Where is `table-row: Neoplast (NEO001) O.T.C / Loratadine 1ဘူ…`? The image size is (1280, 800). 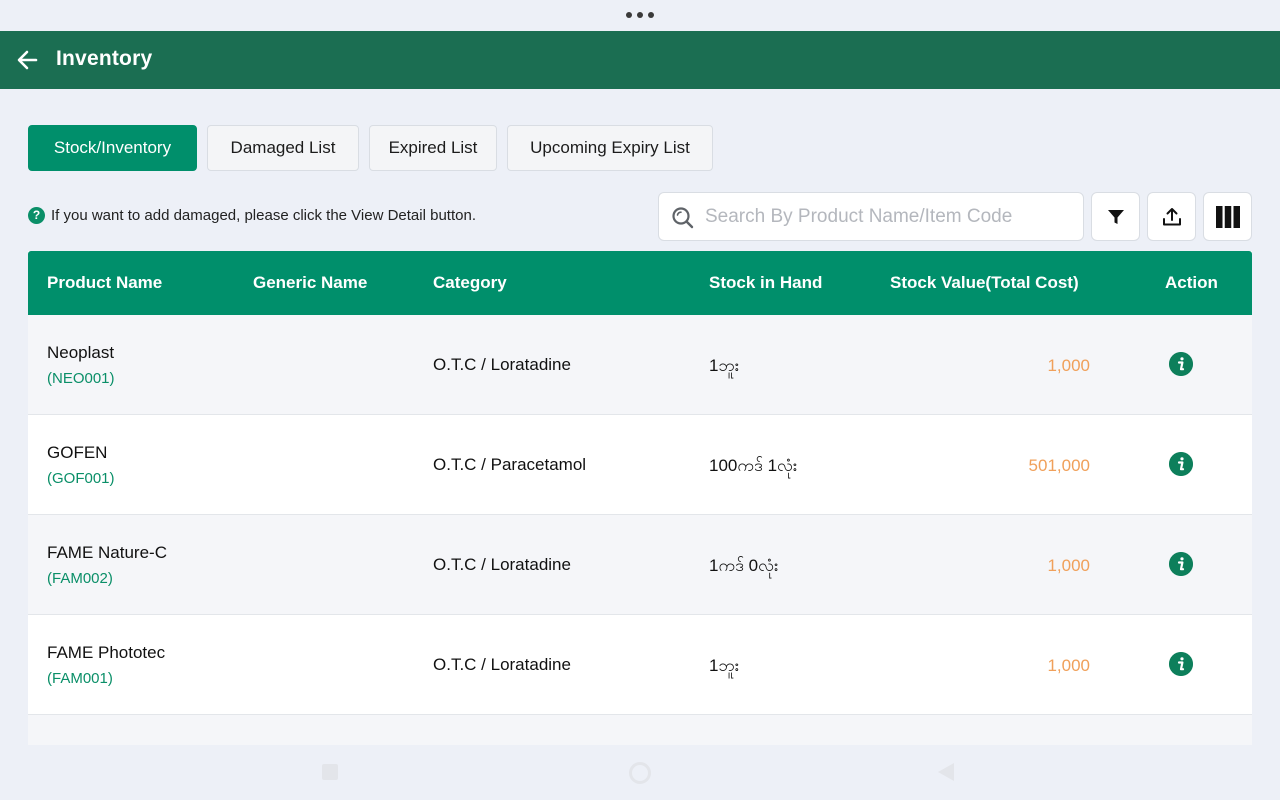
table-row: Neoplast (NEO001) O.T.C / Loratadine 1ဘူ… is located at coordinates (640, 365).